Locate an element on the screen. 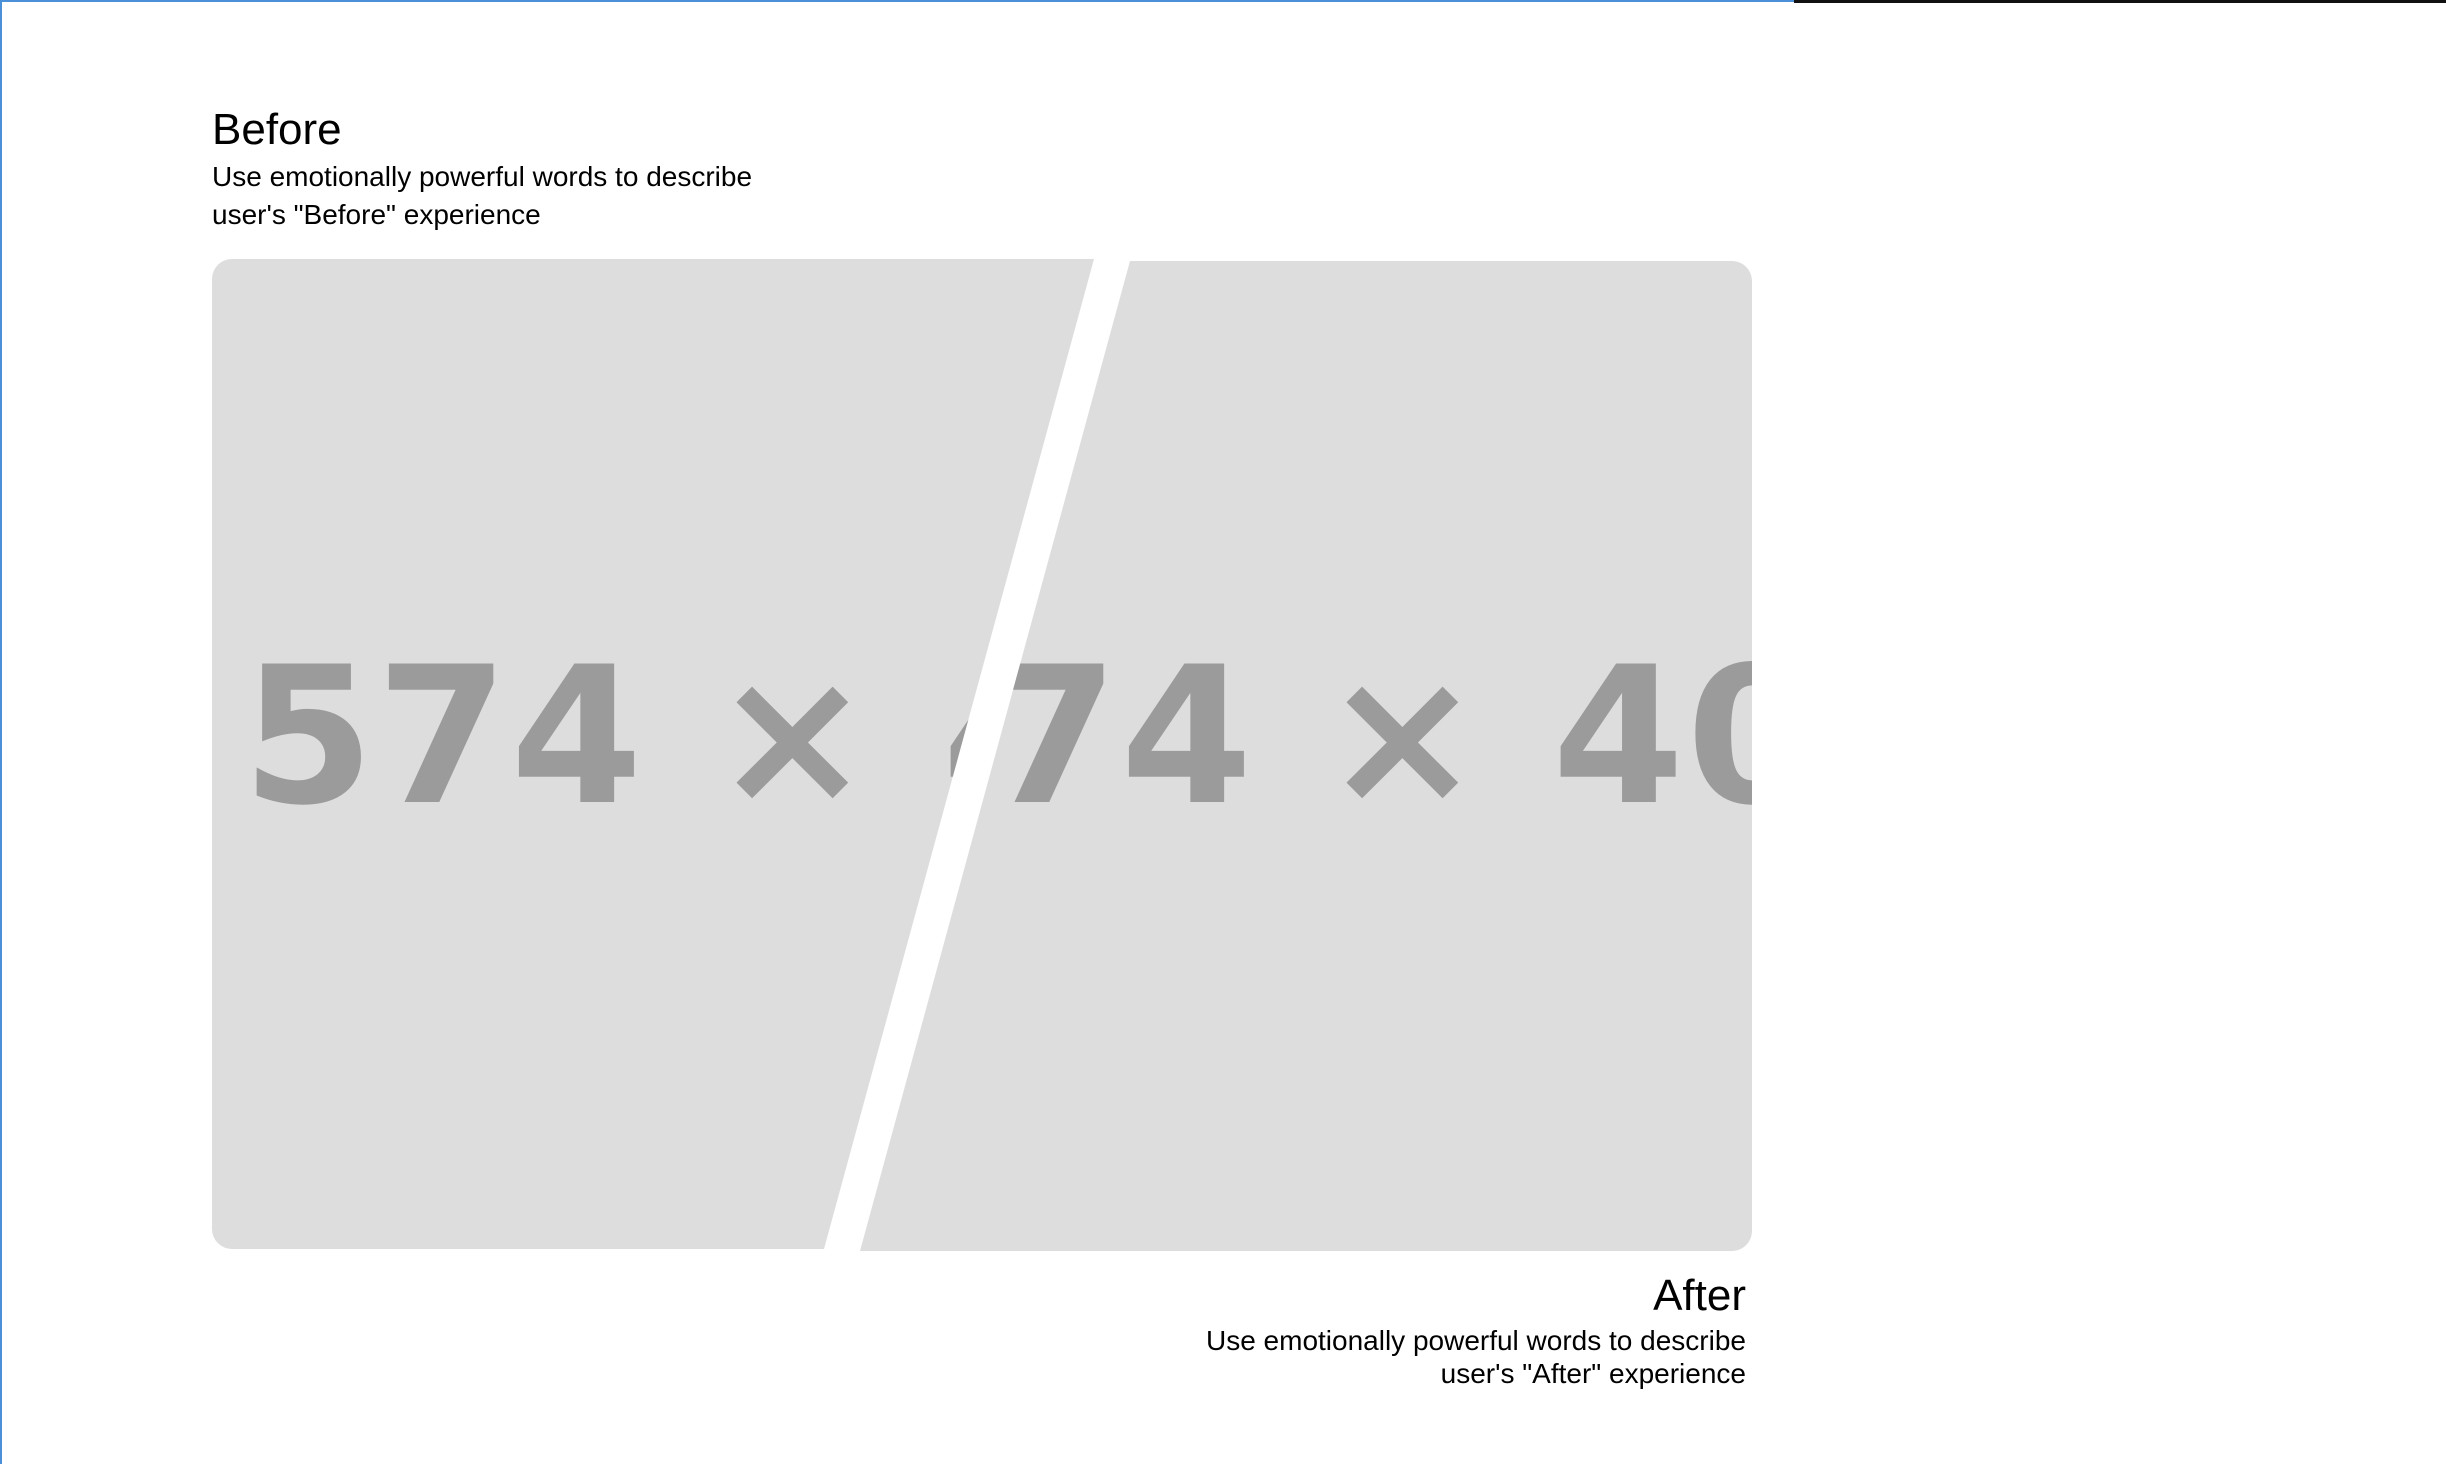 The height and width of the screenshot is (1464, 2446). frame-border-top is located at coordinates (897, 1).